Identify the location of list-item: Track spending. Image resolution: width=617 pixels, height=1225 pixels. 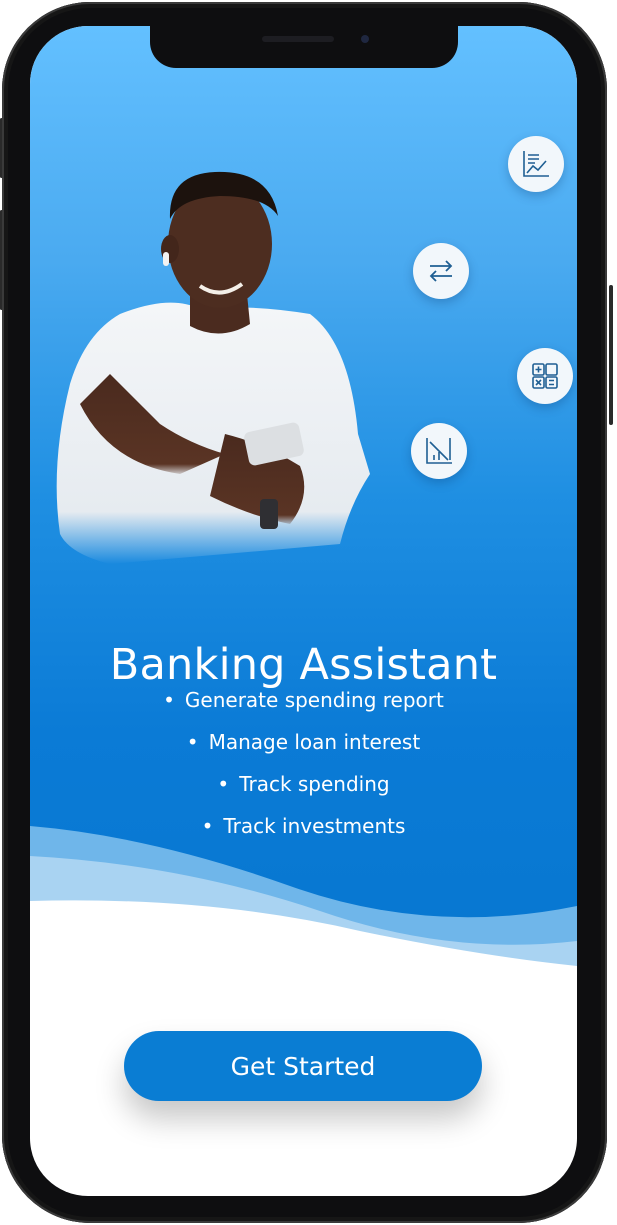
(303, 793).